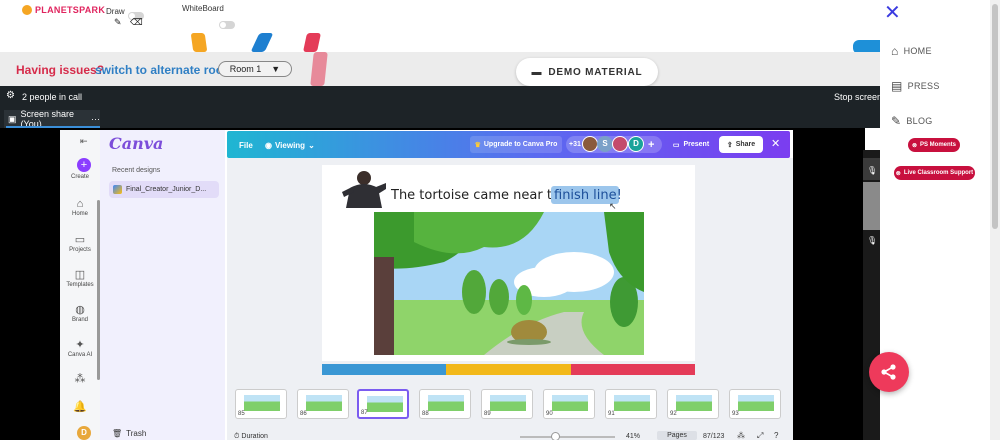  What do you see at coordinates (384, 369) in the screenshot?
I see `slide-stripe-blue` at bounding box center [384, 369].